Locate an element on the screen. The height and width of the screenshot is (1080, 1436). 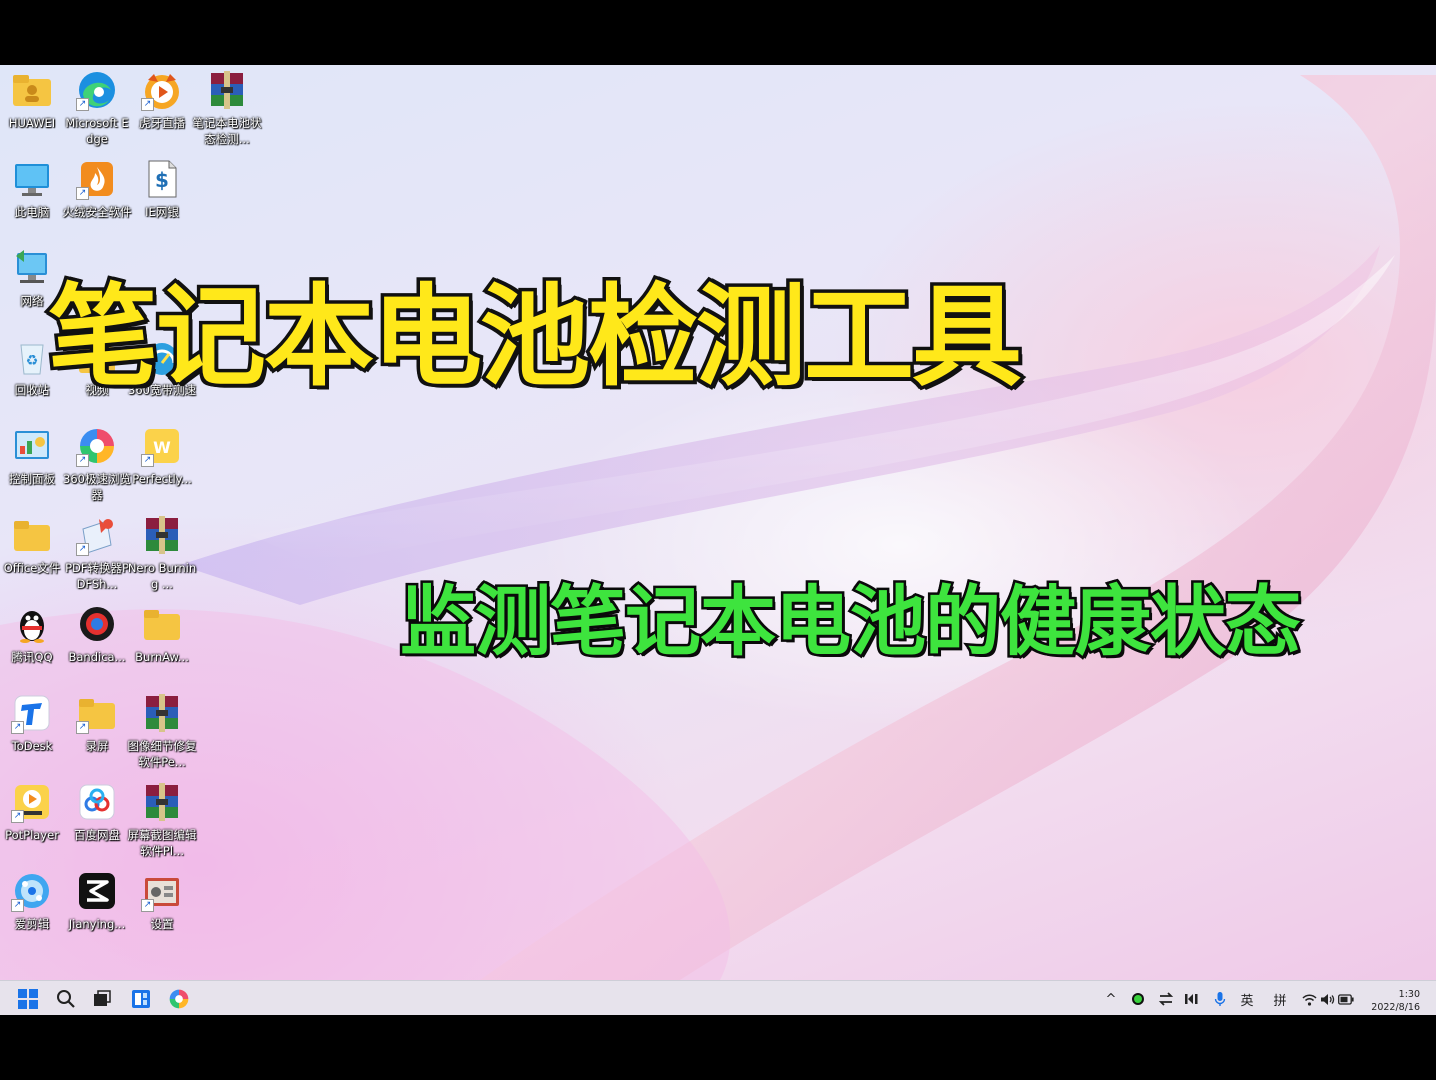
desktop-icon-baidu-netdisk: 百度网盘 is located at coordinates (97, 812).